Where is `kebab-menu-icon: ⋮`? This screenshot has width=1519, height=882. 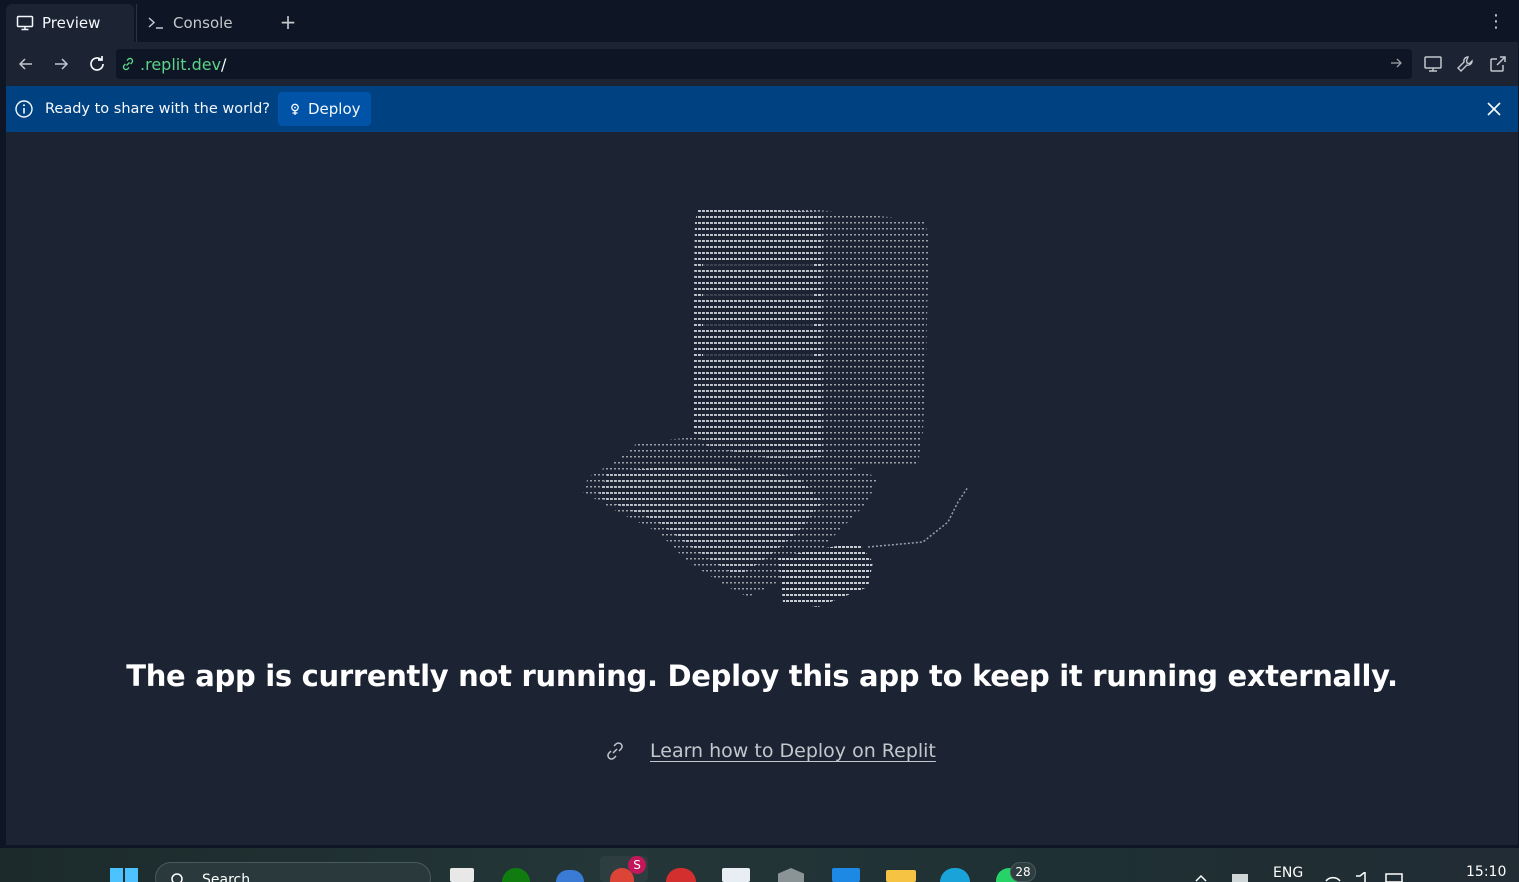
kebab-menu-icon: ⋮ is located at coordinates (1496, 22).